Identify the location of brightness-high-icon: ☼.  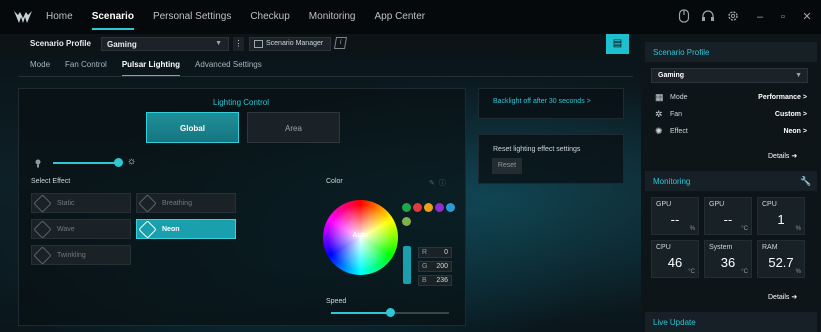
(132, 161).